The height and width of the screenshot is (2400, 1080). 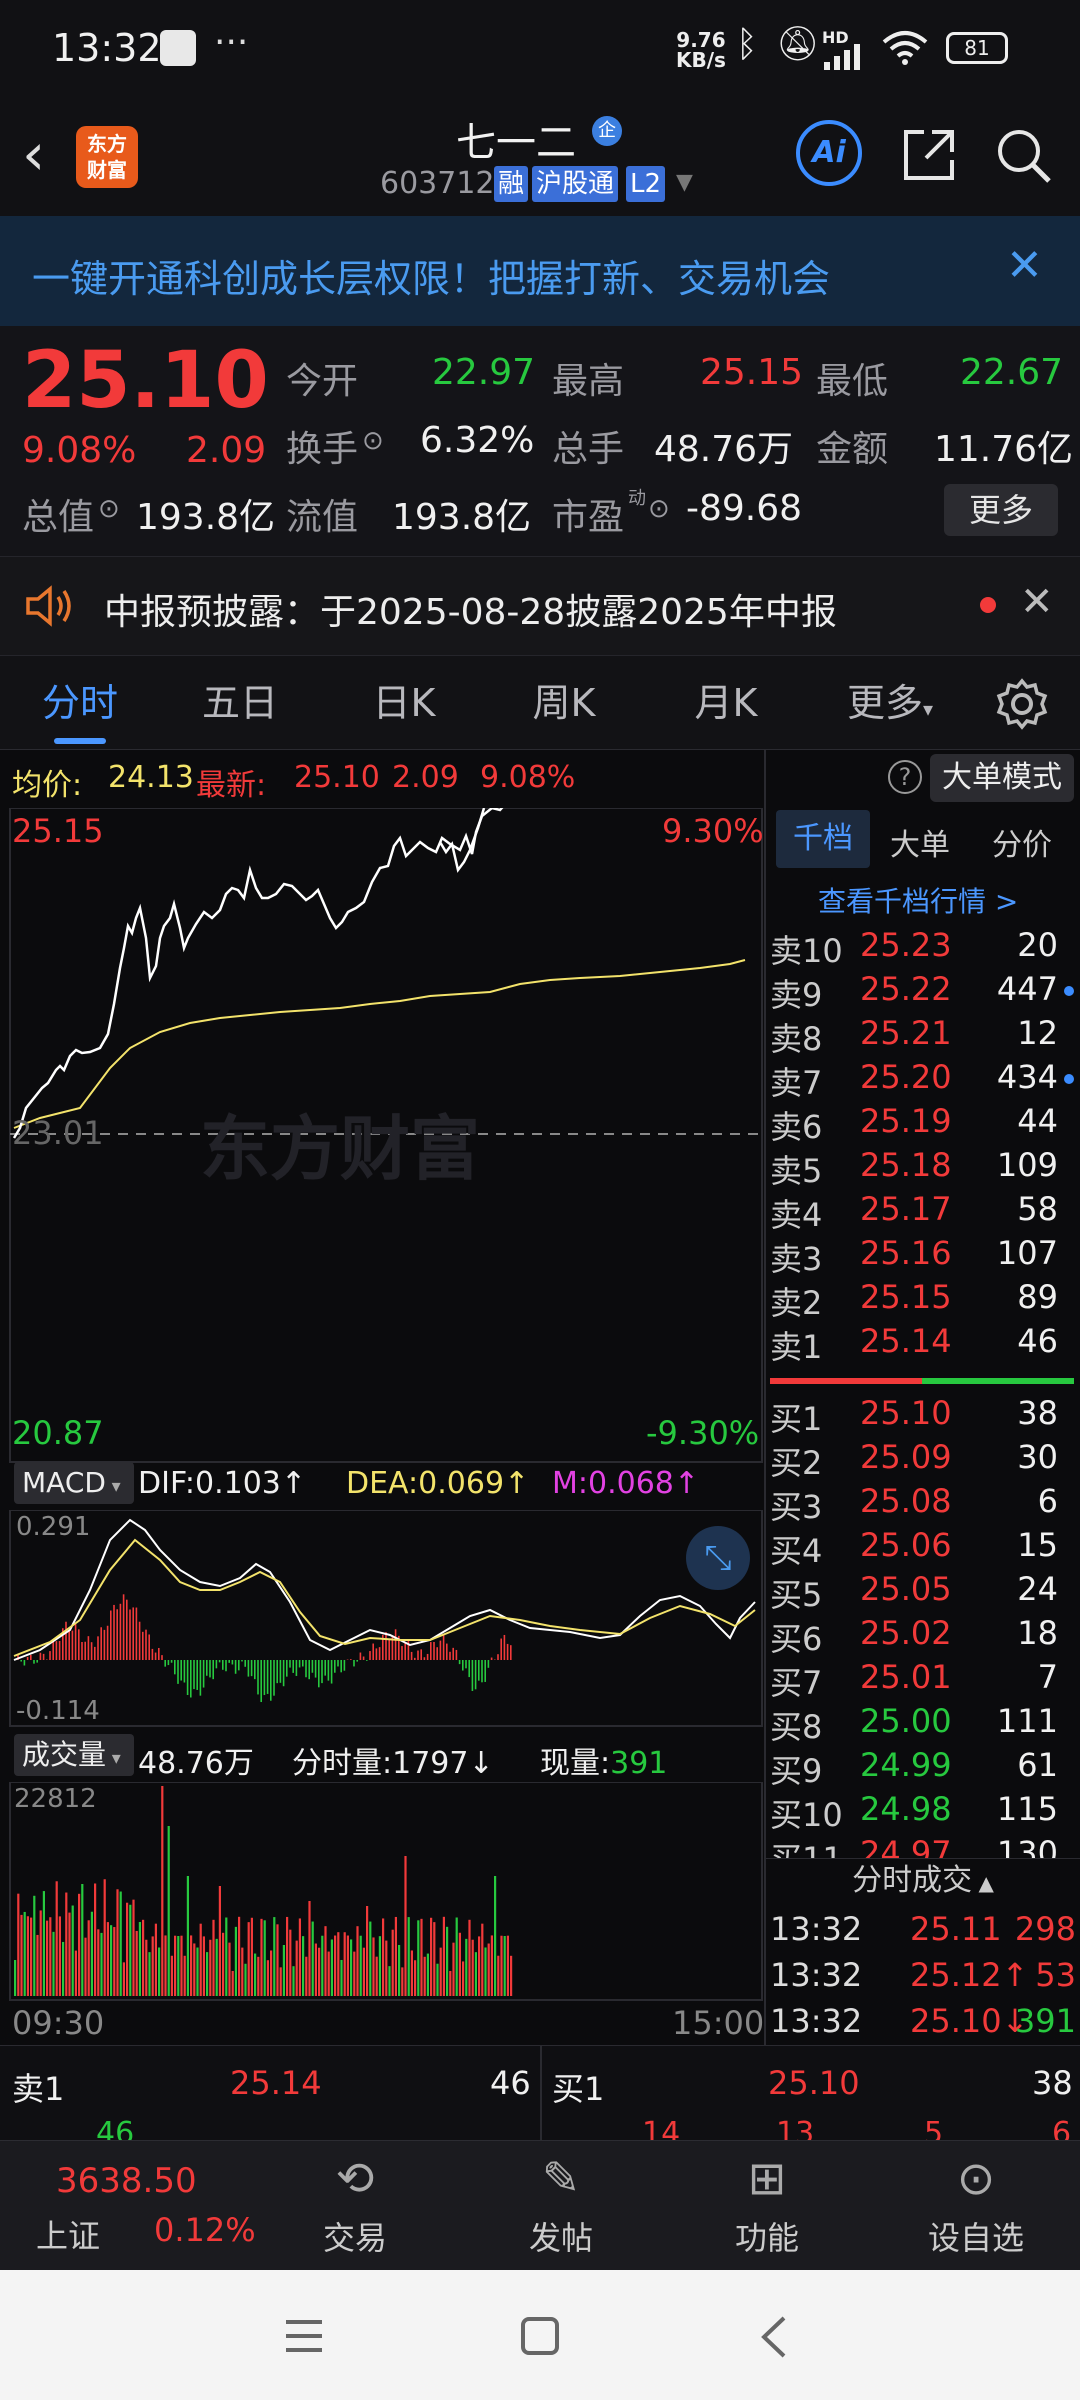 I want to click on ask-row: 卖5 25.18 109, so click(x=925, y=1168).